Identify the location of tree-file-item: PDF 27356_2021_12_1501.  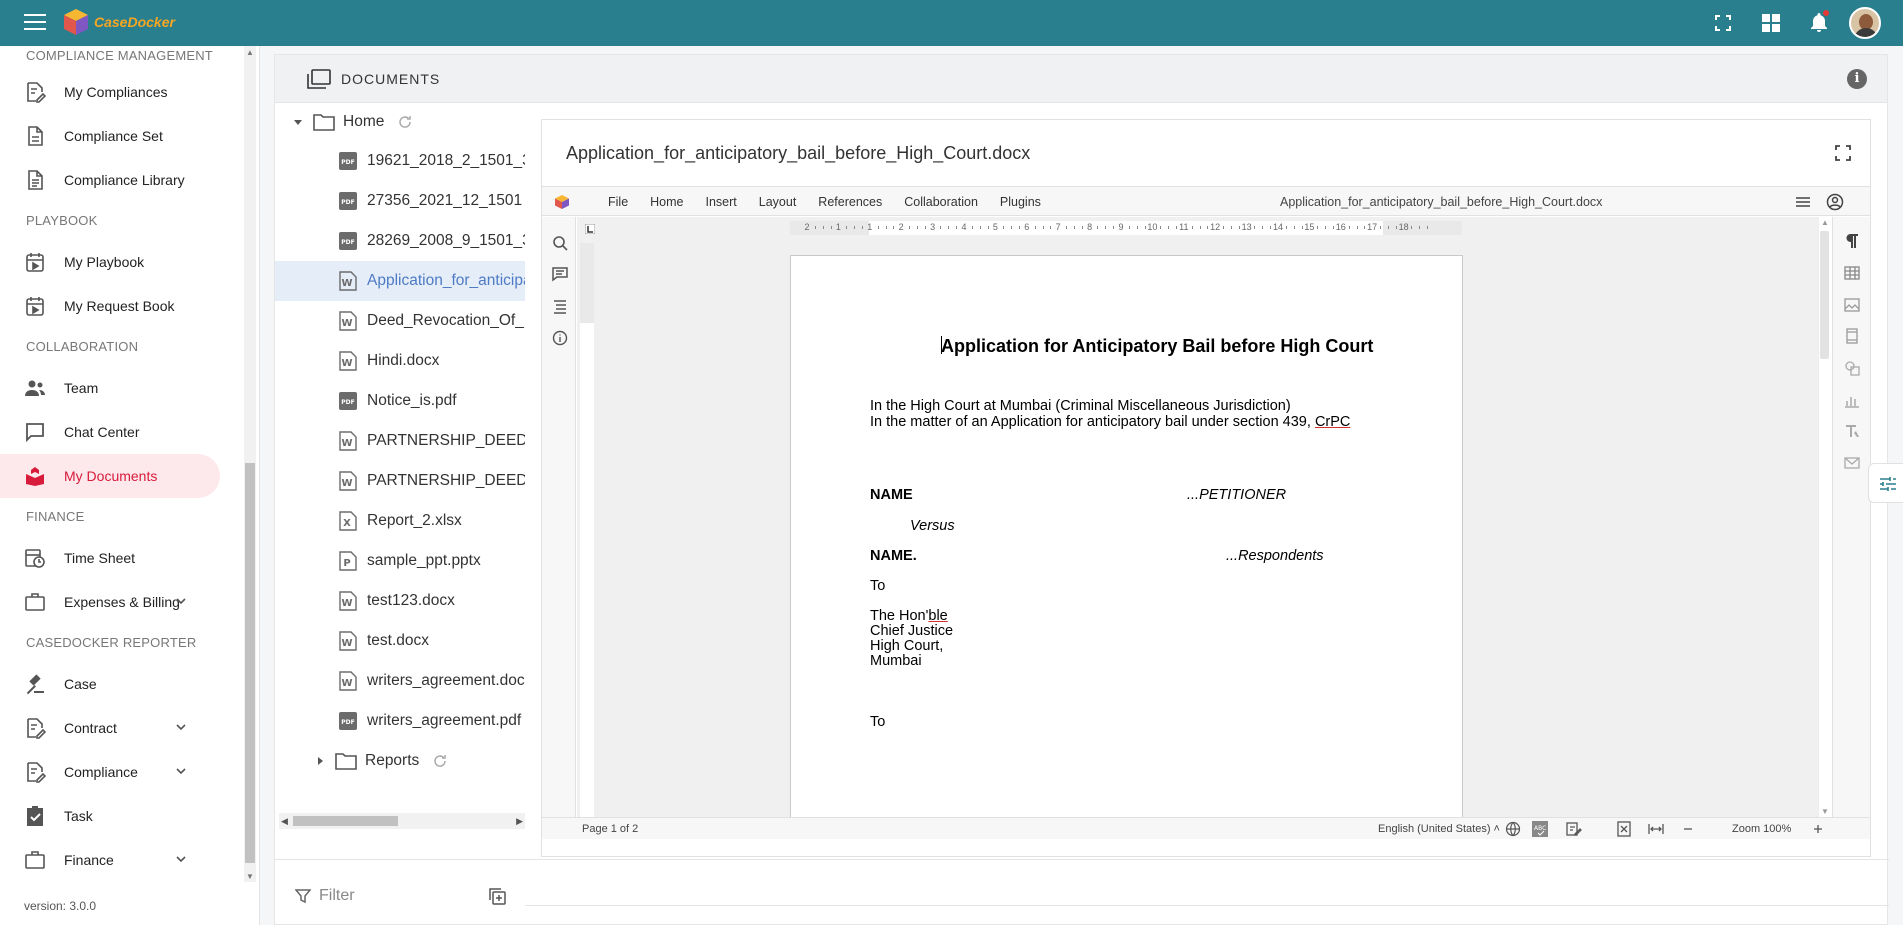
(400, 201).